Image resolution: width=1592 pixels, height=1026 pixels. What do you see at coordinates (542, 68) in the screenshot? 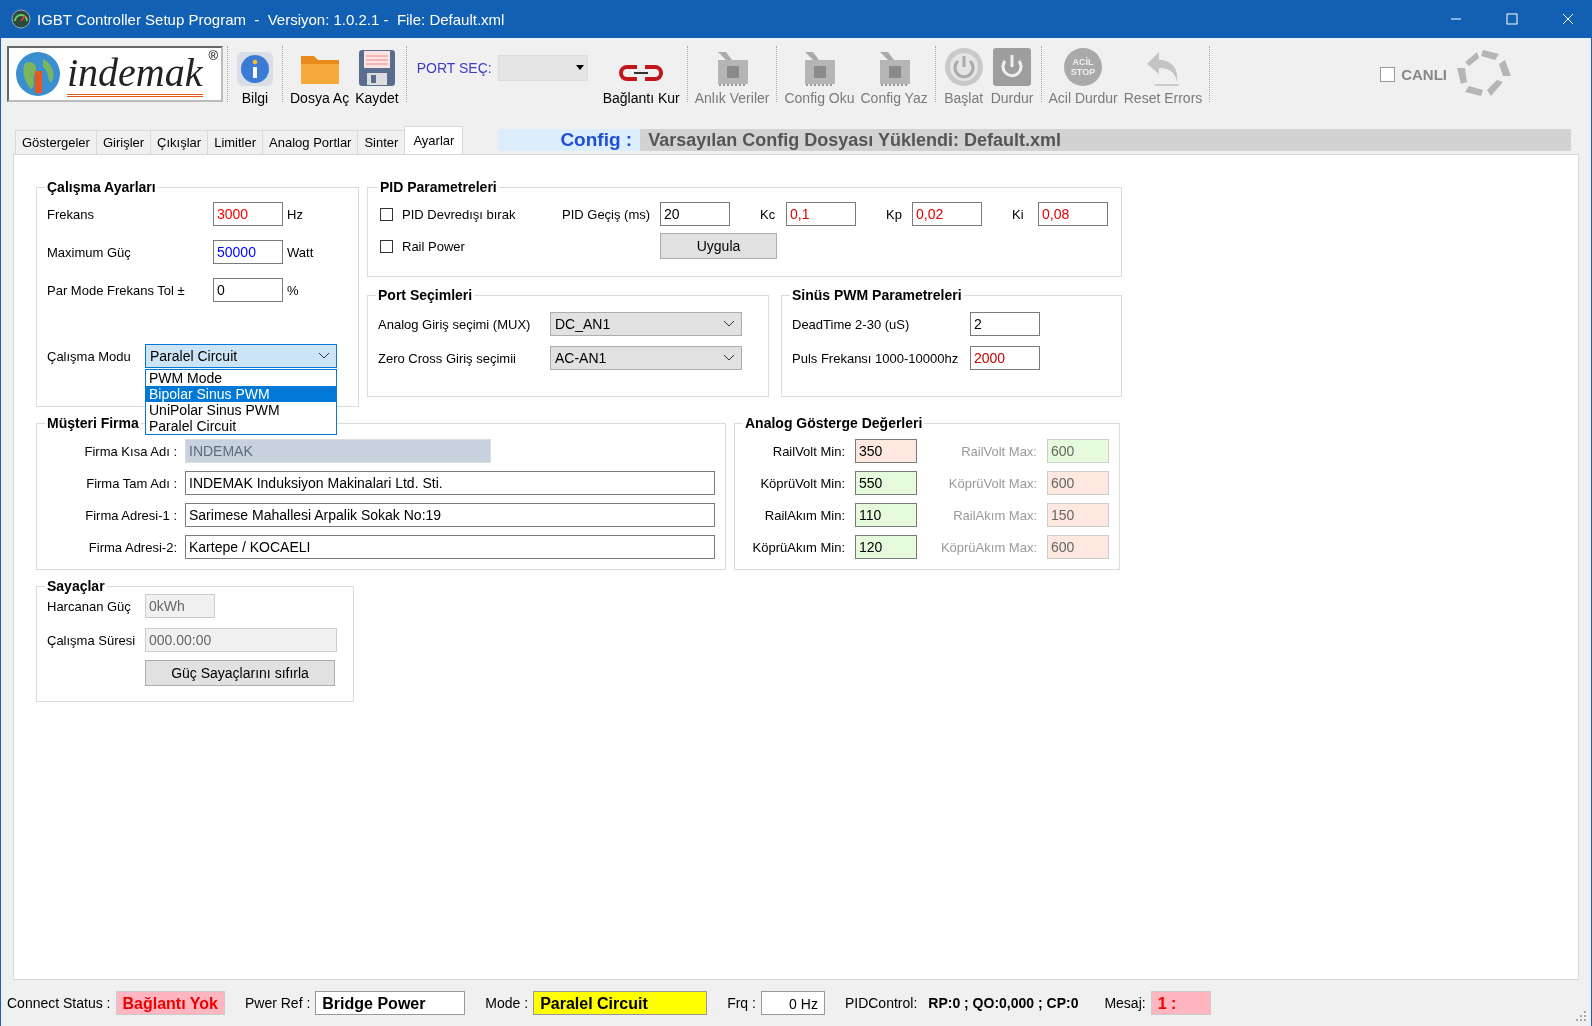
I see `port-dropdown` at bounding box center [542, 68].